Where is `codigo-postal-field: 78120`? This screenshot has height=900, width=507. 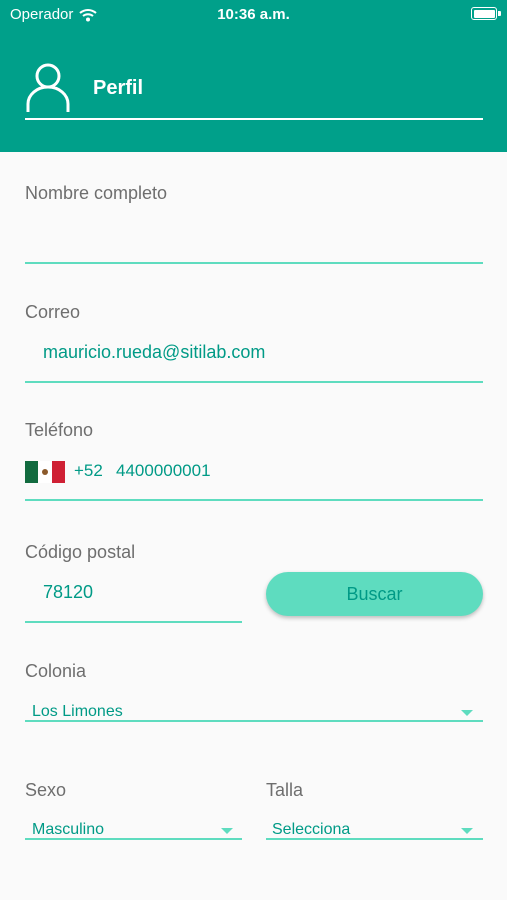 codigo-postal-field: 78120 is located at coordinates (68, 592).